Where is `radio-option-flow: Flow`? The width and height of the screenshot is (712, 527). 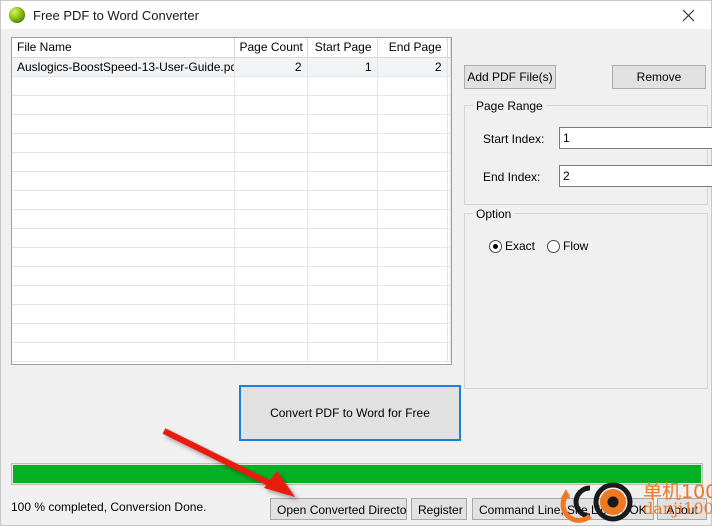
radio-option-flow: Flow is located at coordinates (567, 246).